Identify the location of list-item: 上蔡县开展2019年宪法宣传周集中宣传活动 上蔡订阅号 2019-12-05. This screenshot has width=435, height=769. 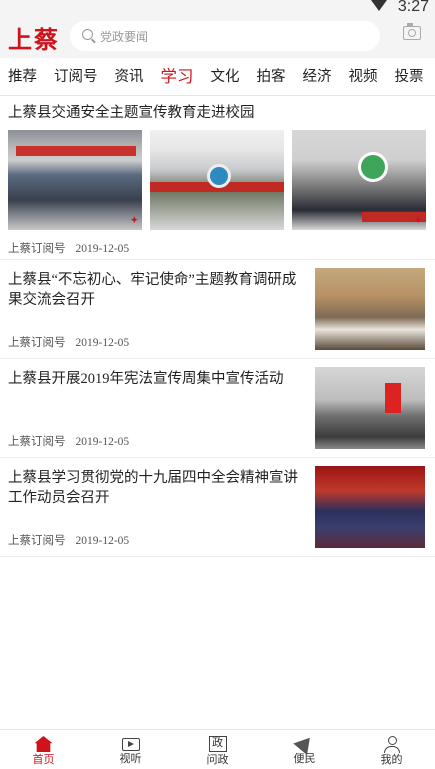
(217, 408).